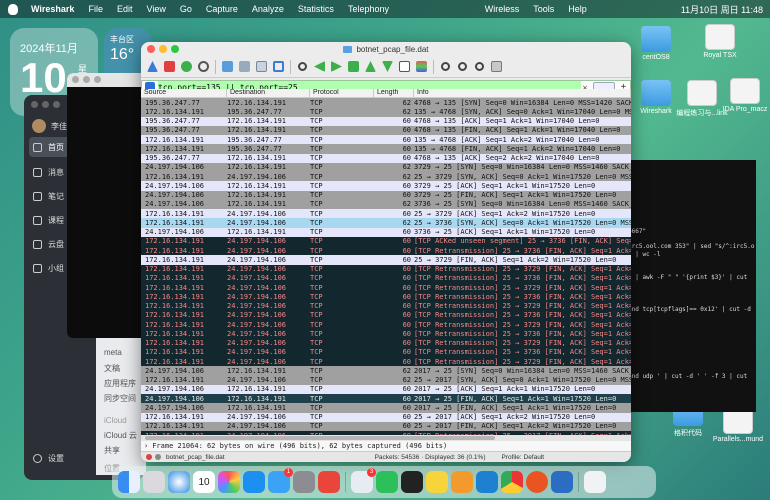 This screenshot has width=770, height=500. I want to click on close-file-button, so click(261, 66).